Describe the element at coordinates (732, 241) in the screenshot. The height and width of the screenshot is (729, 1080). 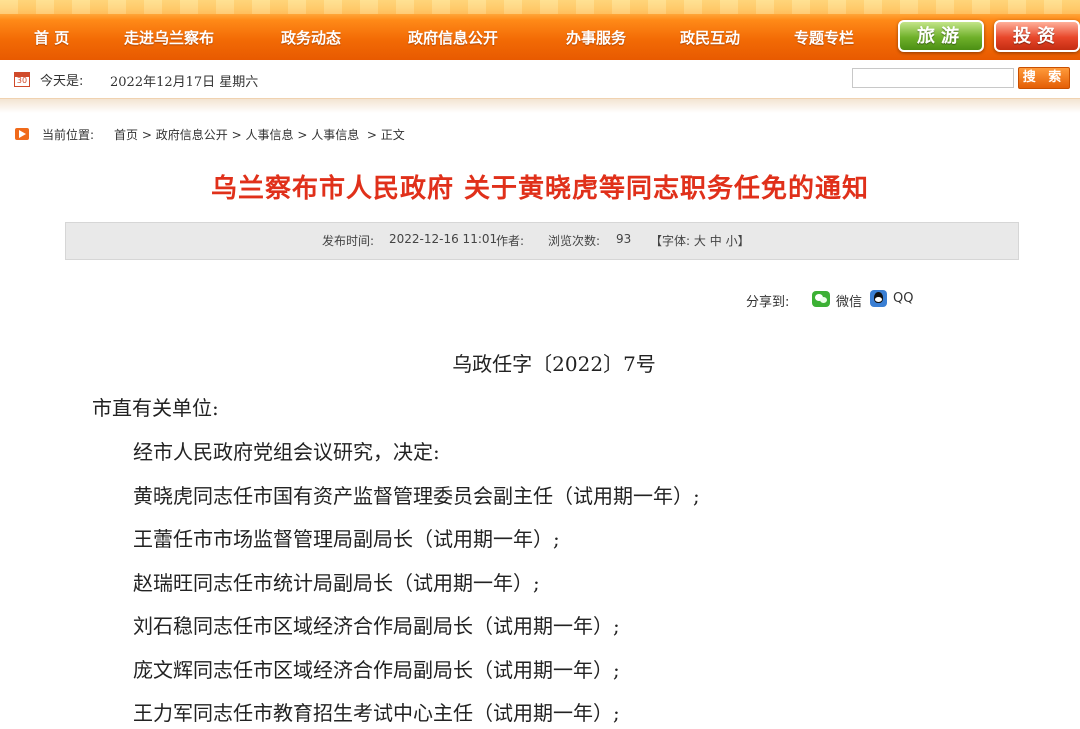
I see `font-size-small: 小` at that location.